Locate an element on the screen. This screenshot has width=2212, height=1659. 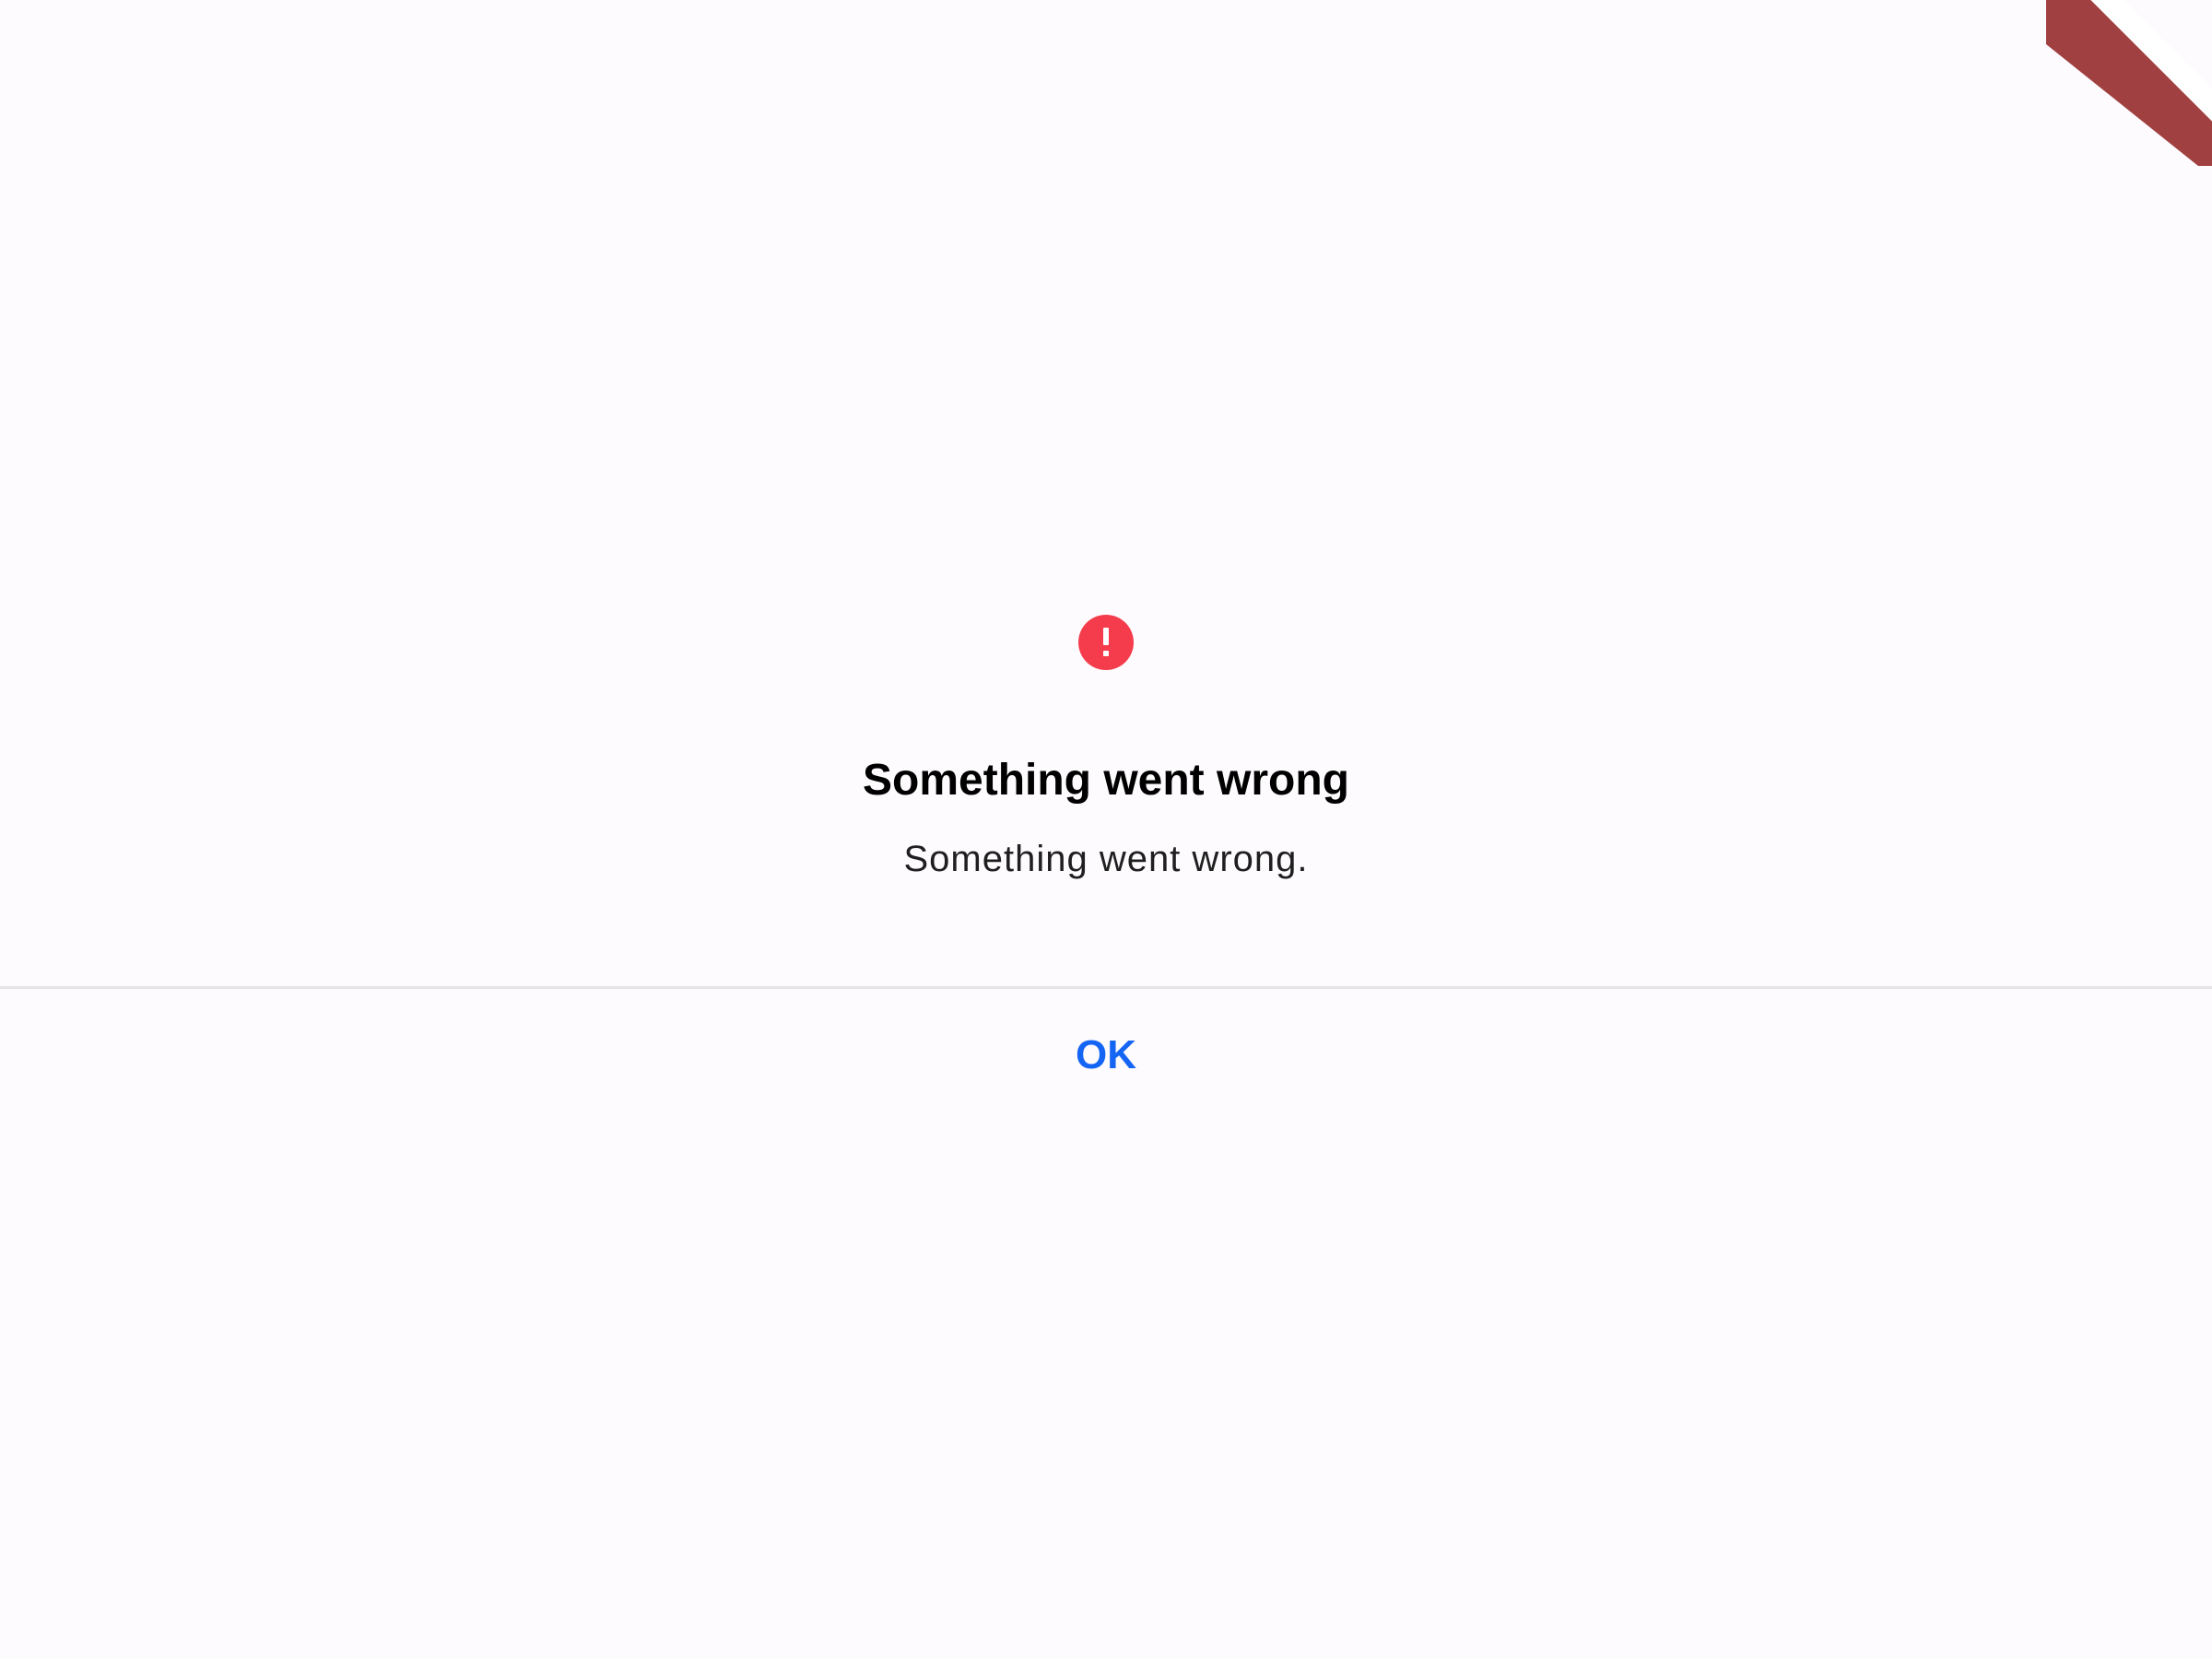
dialog-title: Something went wrong is located at coordinates (1106, 780).